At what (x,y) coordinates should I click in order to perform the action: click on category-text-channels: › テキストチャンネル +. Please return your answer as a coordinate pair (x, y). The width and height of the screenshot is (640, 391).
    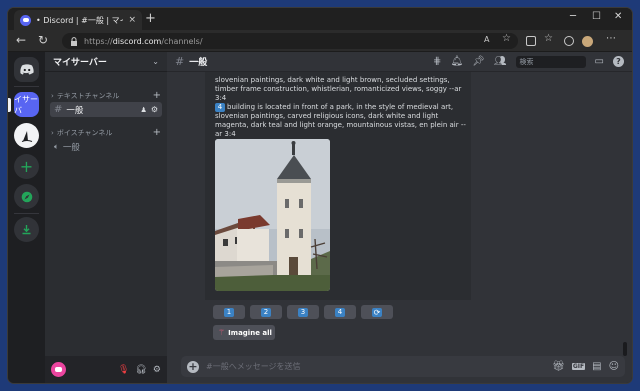
    Looking at the image, I should click on (106, 95).